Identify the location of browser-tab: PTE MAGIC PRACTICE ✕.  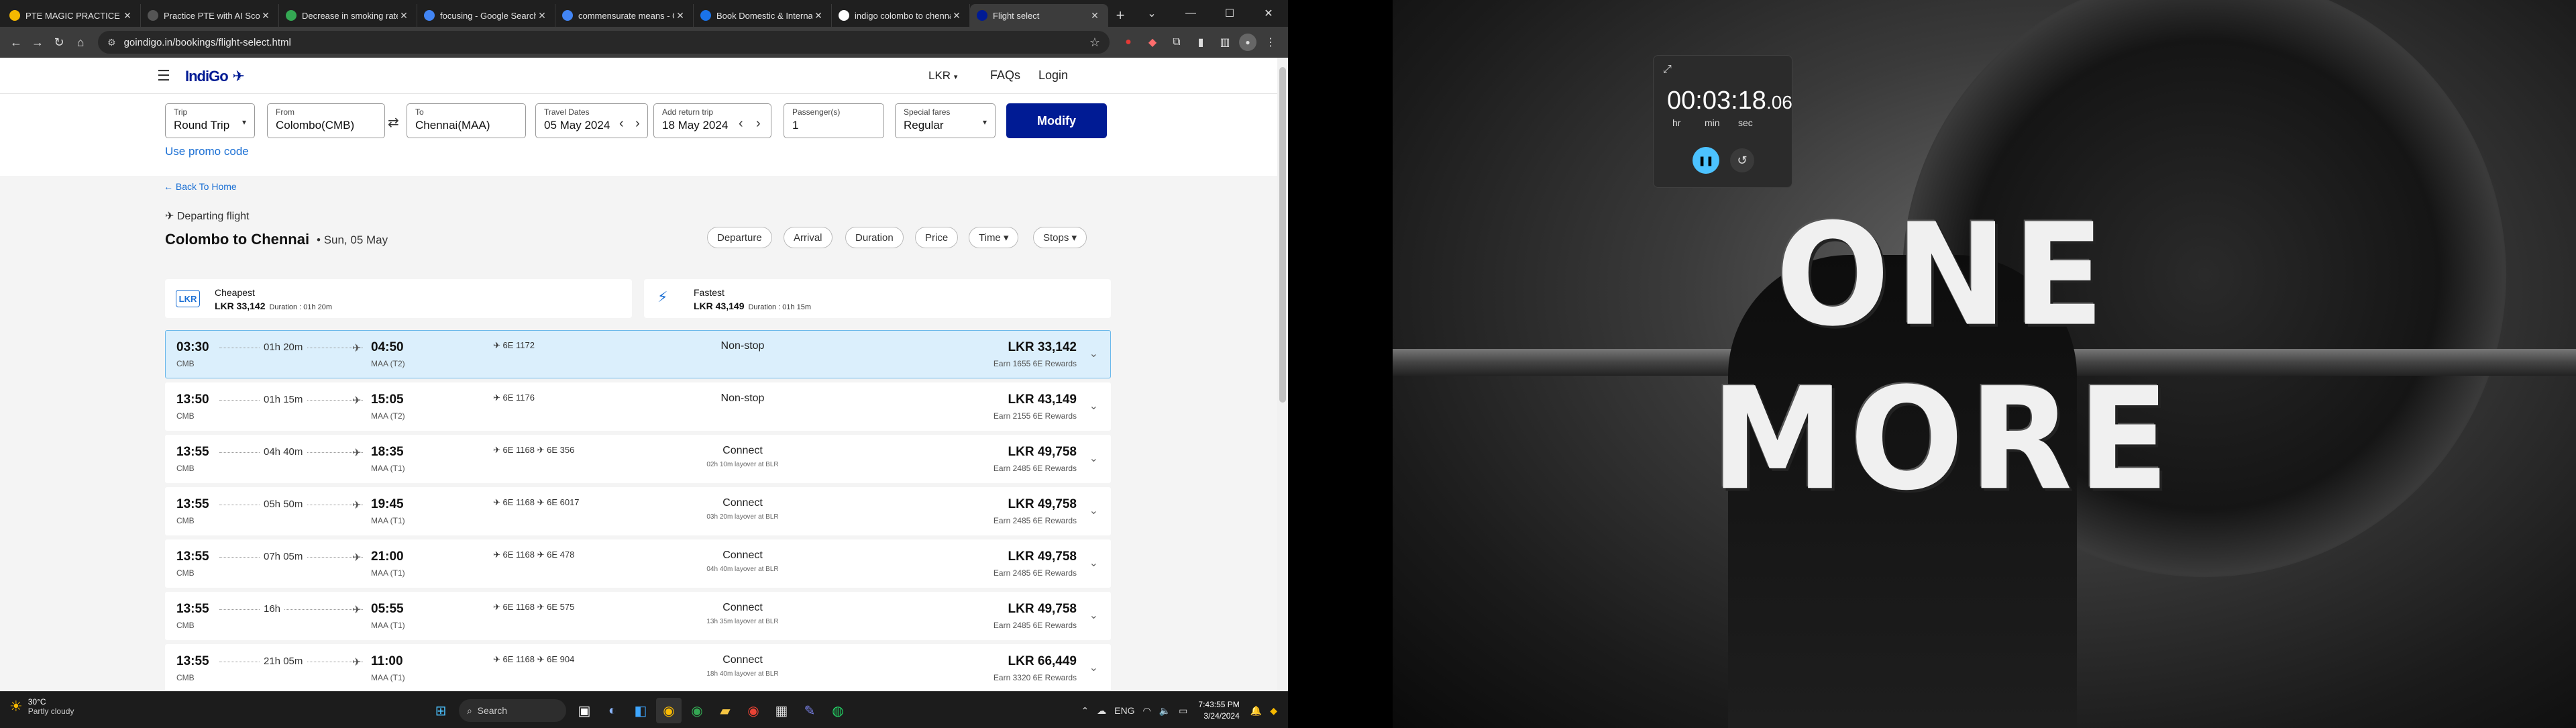
(72, 16).